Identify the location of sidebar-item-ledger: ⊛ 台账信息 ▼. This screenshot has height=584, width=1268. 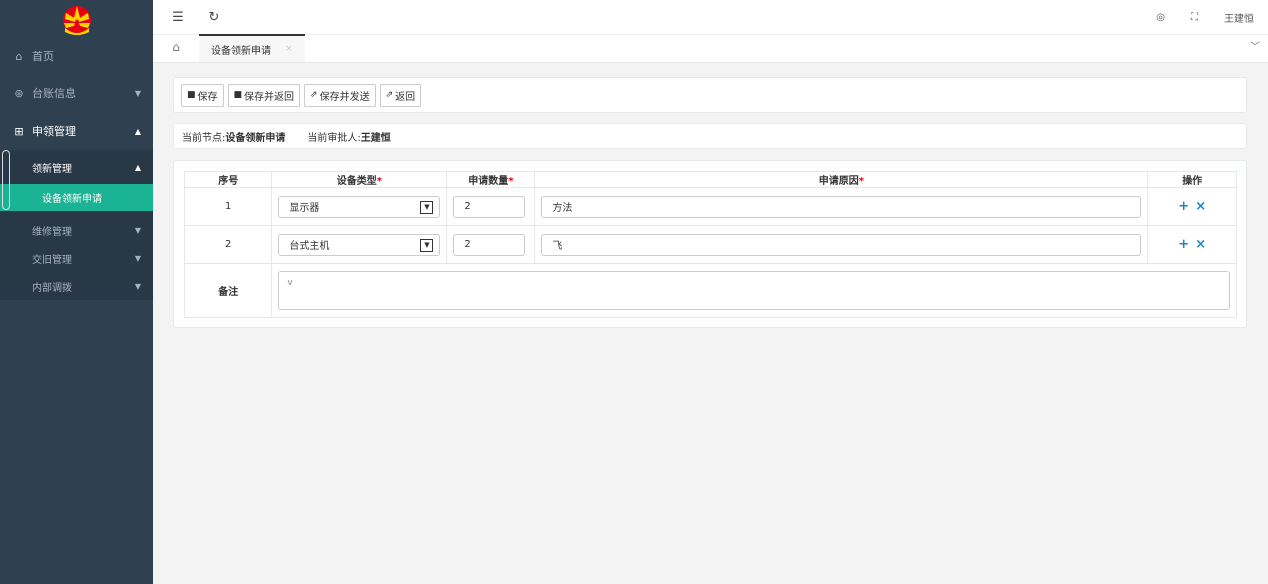
(76, 93).